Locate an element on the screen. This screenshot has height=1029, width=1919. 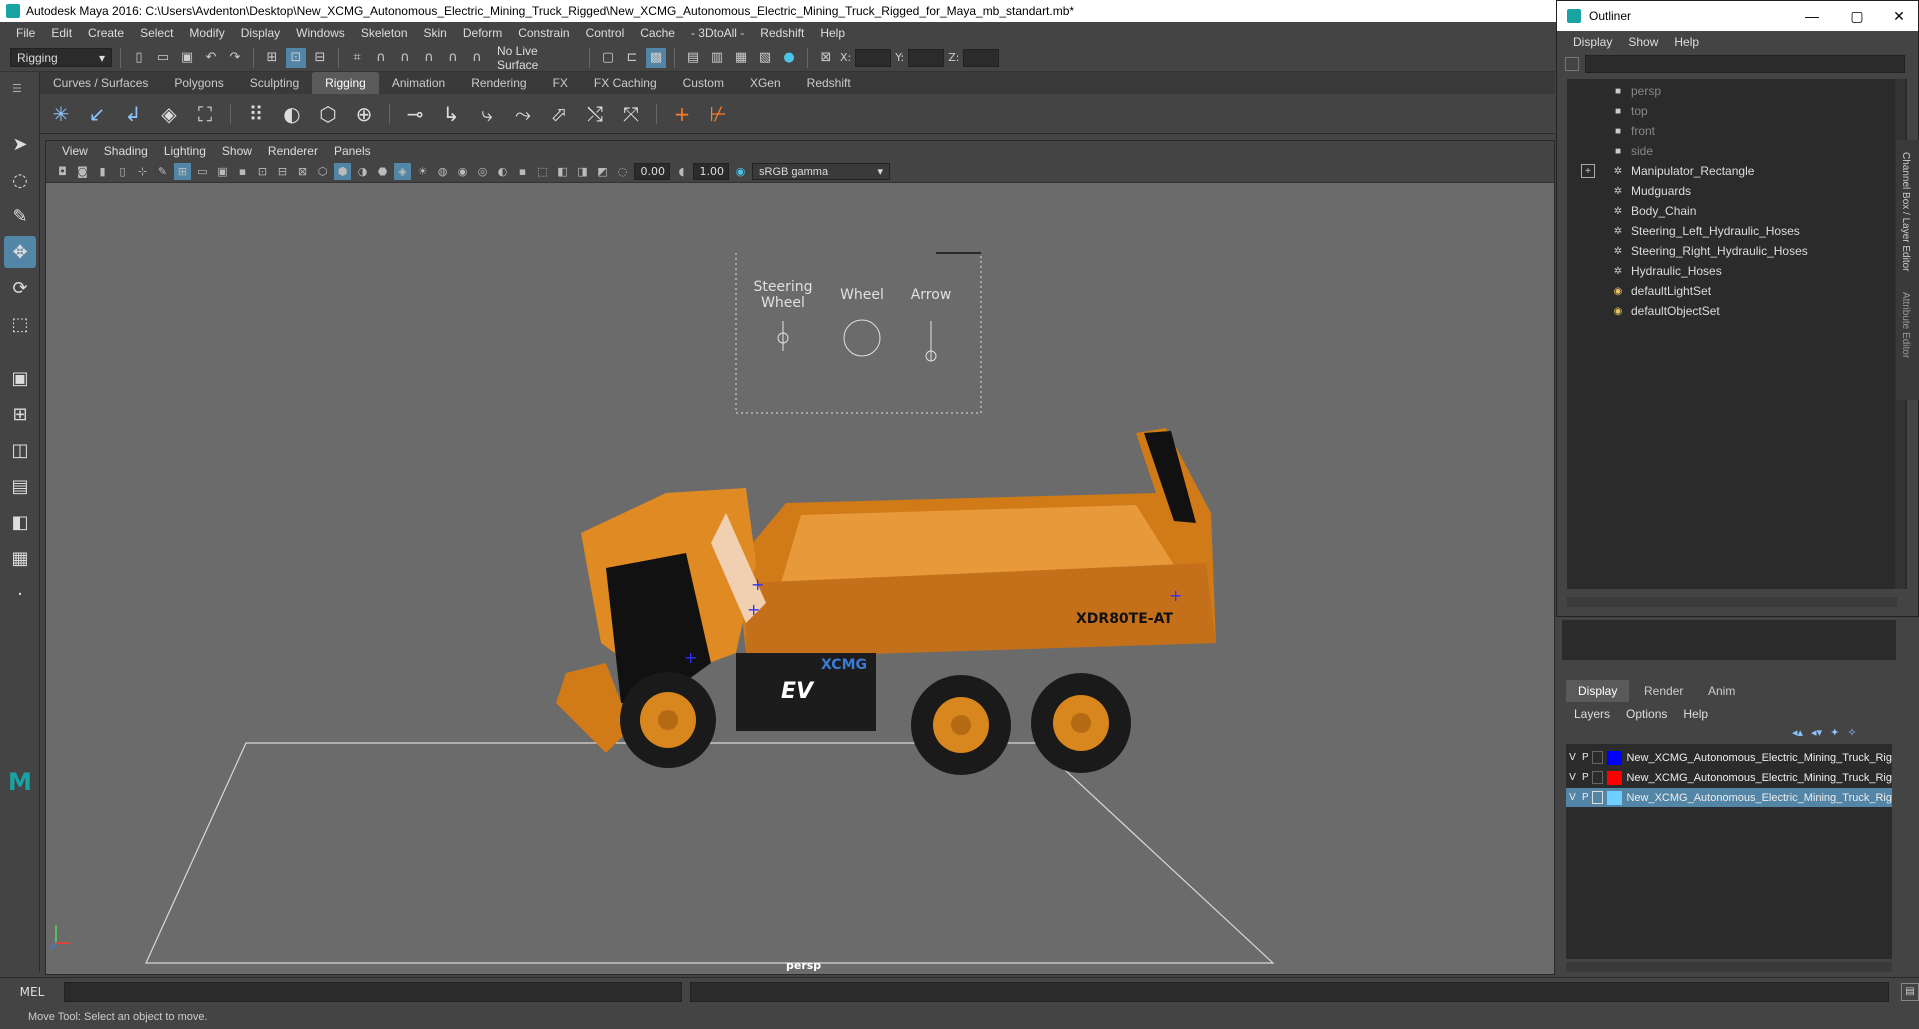
shelf-menu-icon: ☰ is located at coordinates (19, 88).